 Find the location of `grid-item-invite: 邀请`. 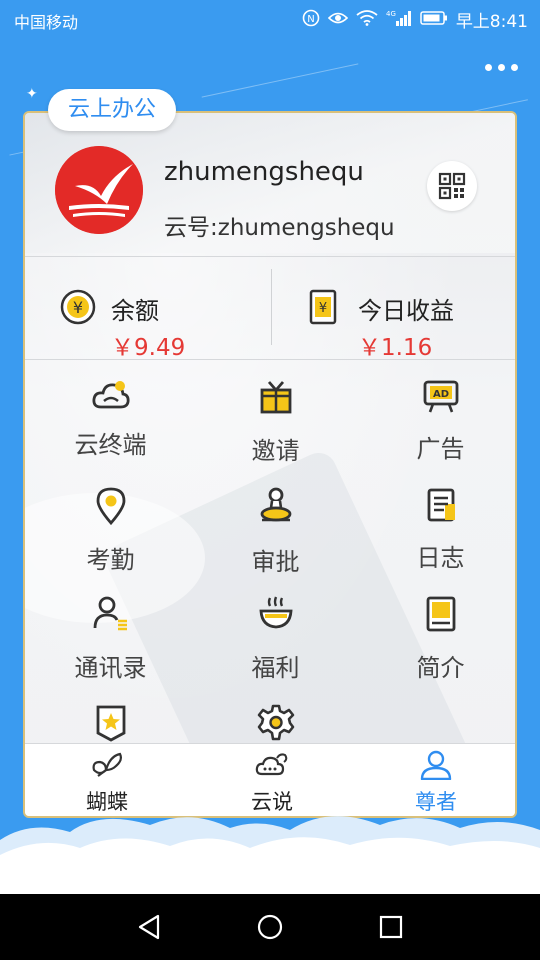

grid-item-invite: 邀请 is located at coordinates (275, 427).